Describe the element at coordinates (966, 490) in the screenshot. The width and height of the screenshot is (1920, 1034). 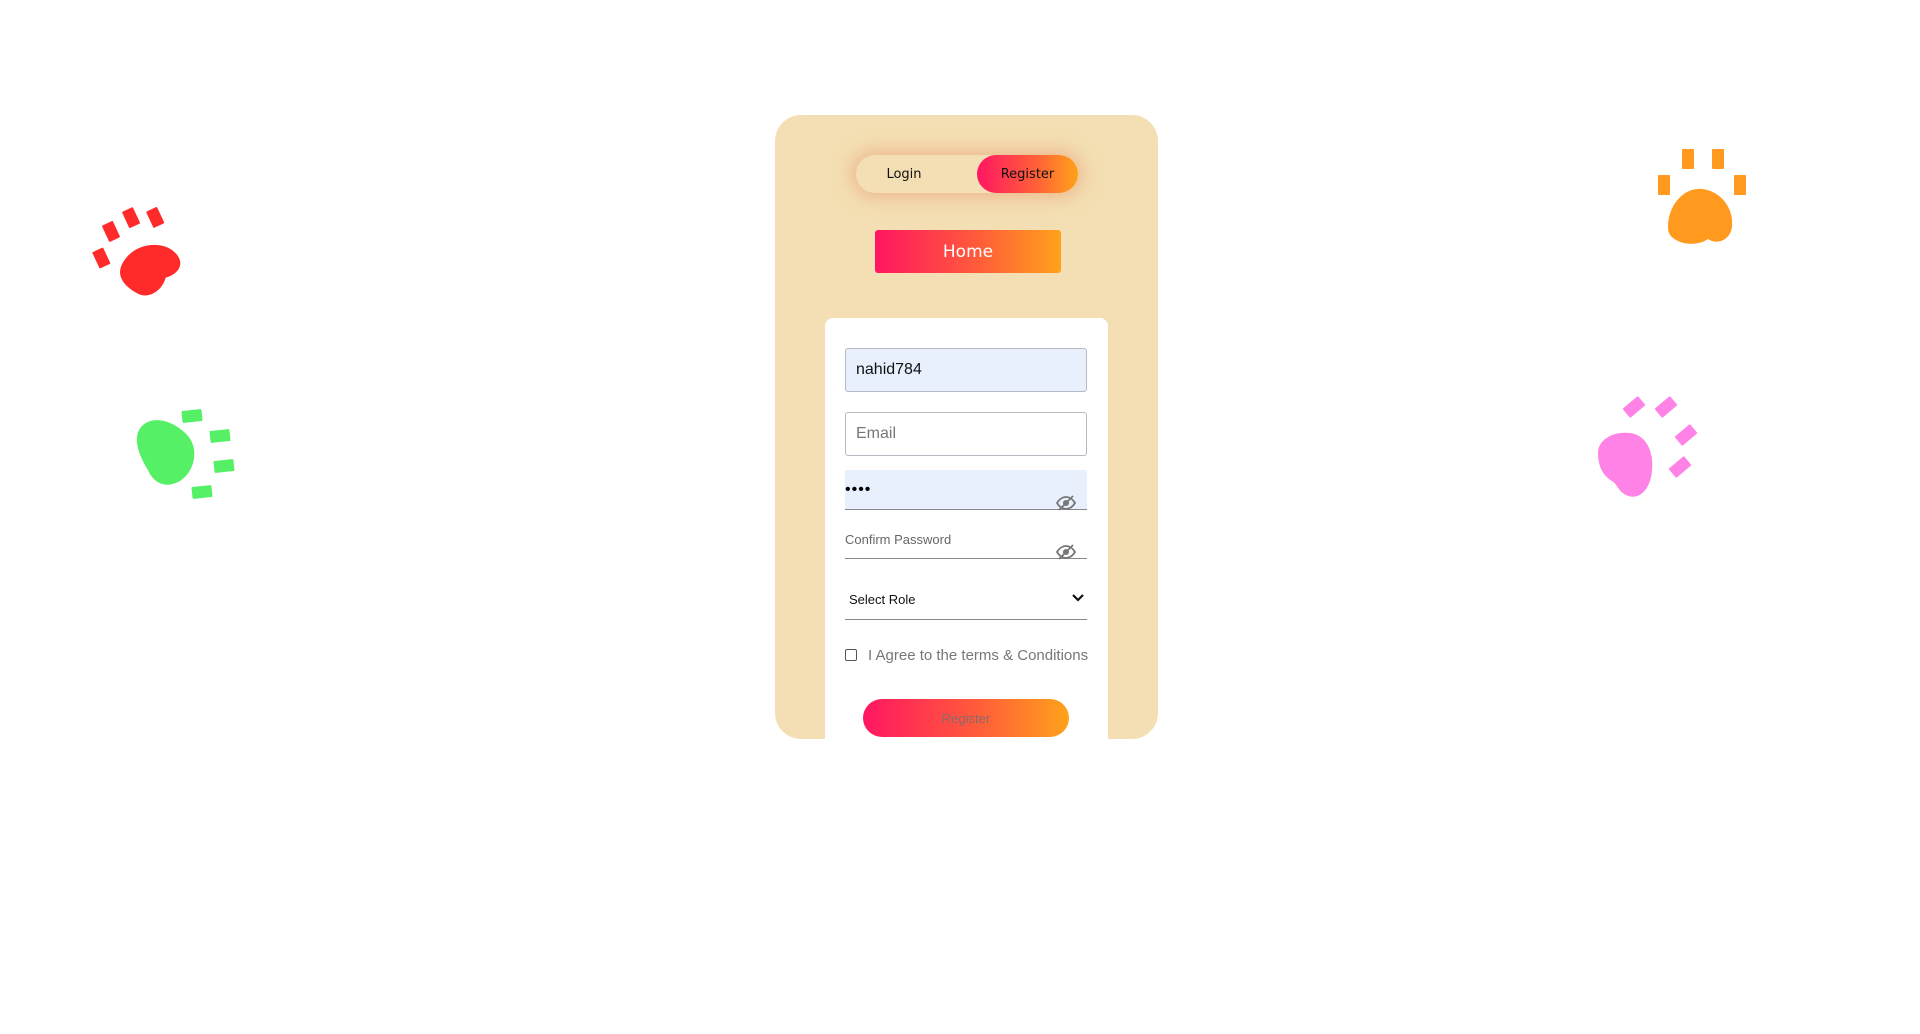
I see `password-input` at that location.